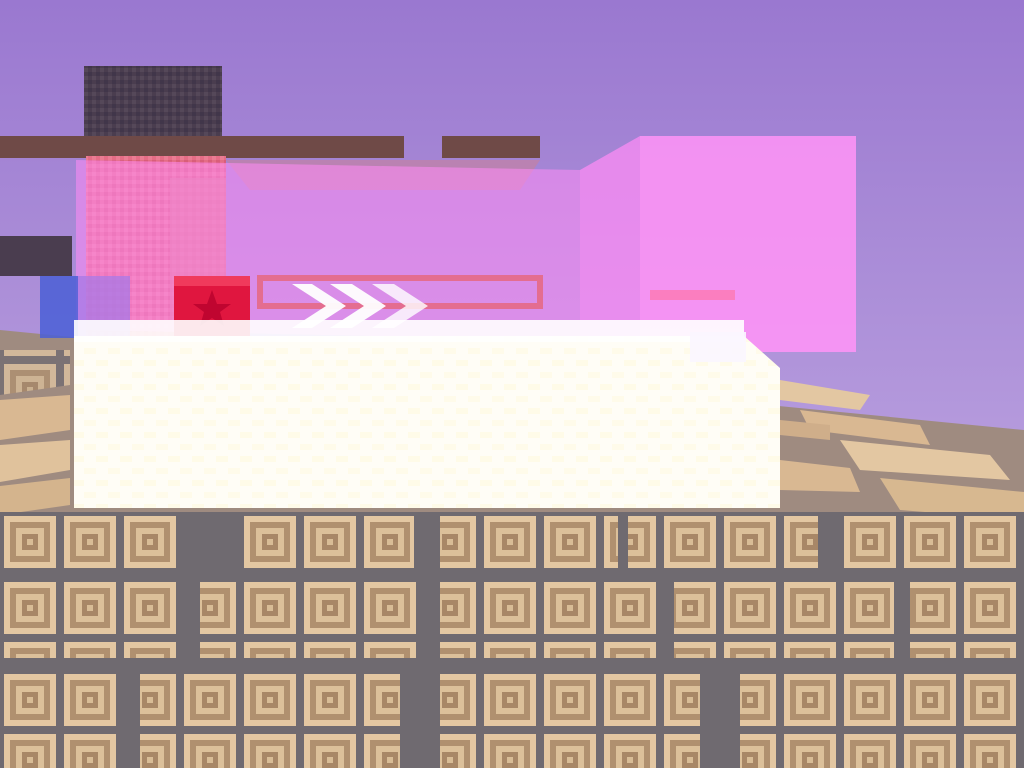 This screenshot has height=768, width=1024. Describe the element at coordinates (153, 102) in the screenshot. I see `dark-stone-block` at that location.